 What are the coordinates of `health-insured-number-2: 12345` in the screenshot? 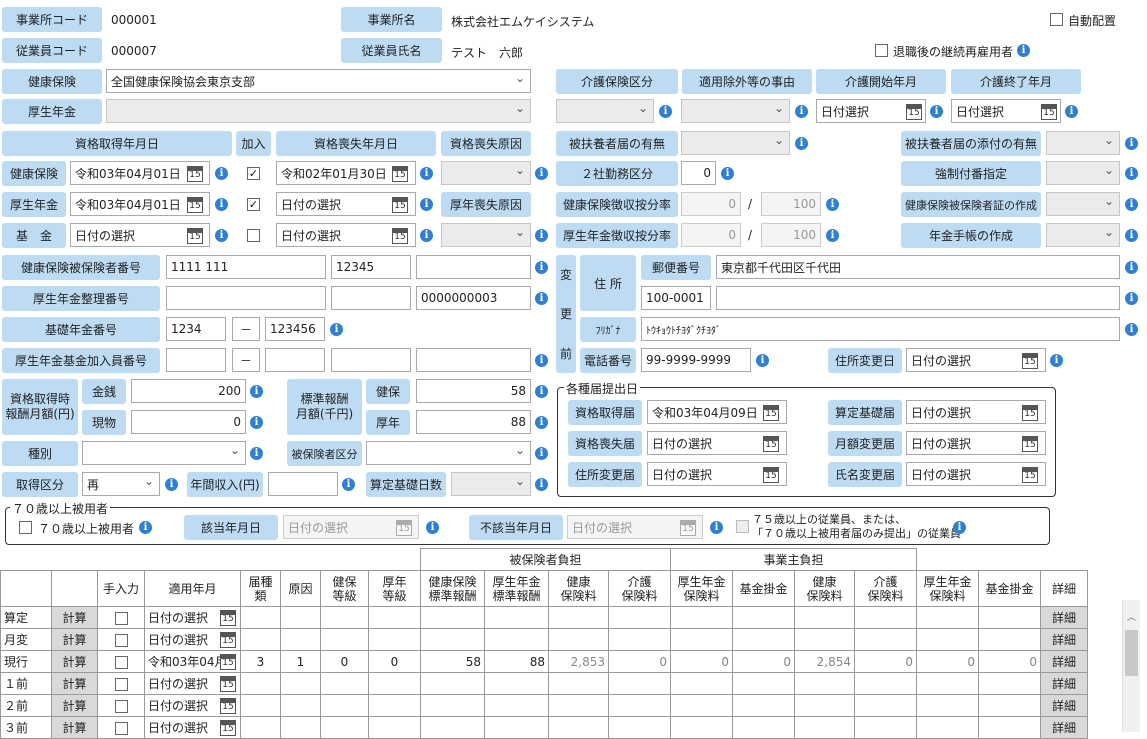 It's located at (371, 267).